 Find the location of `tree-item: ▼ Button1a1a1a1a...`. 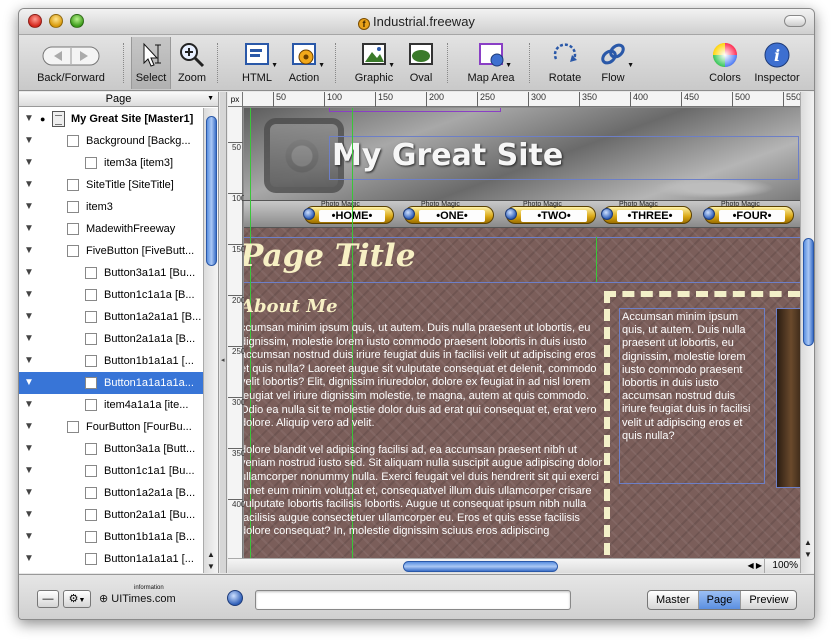

tree-item: ▼ Button1a1a1a1a... is located at coordinates (111, 383).